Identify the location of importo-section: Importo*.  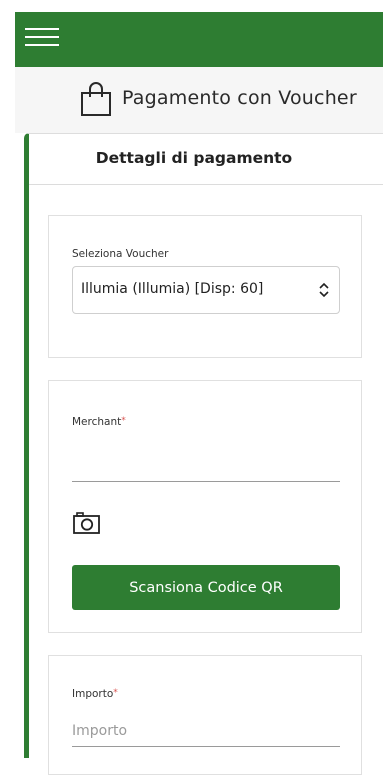
(205, 715).